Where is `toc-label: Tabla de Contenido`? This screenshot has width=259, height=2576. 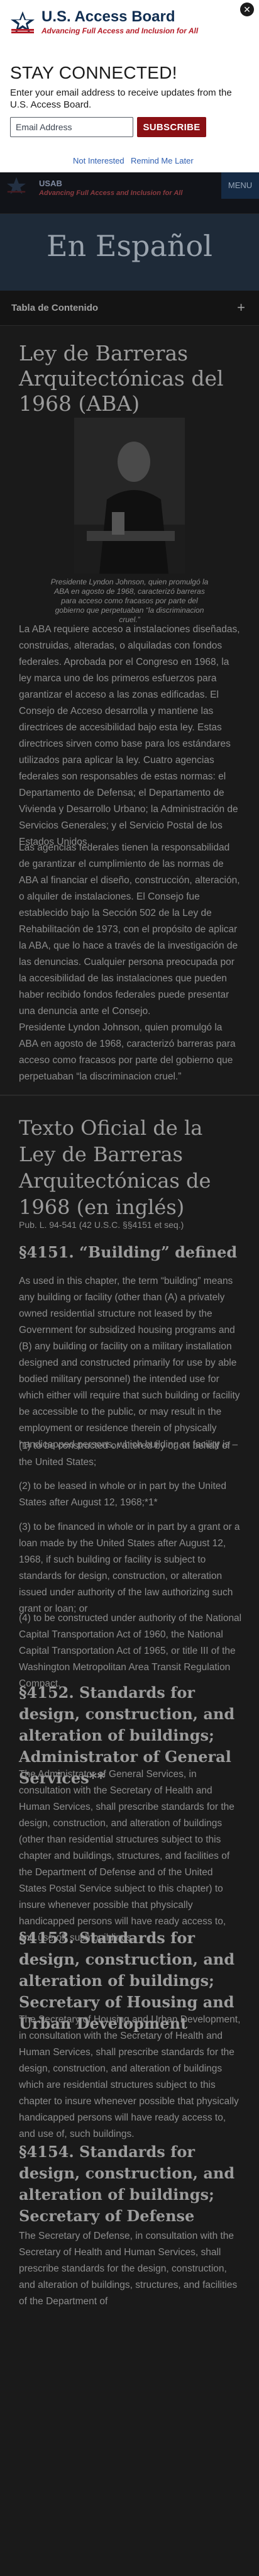
toc-label: Tabla de Contenido is located at coordinates (55, 308).